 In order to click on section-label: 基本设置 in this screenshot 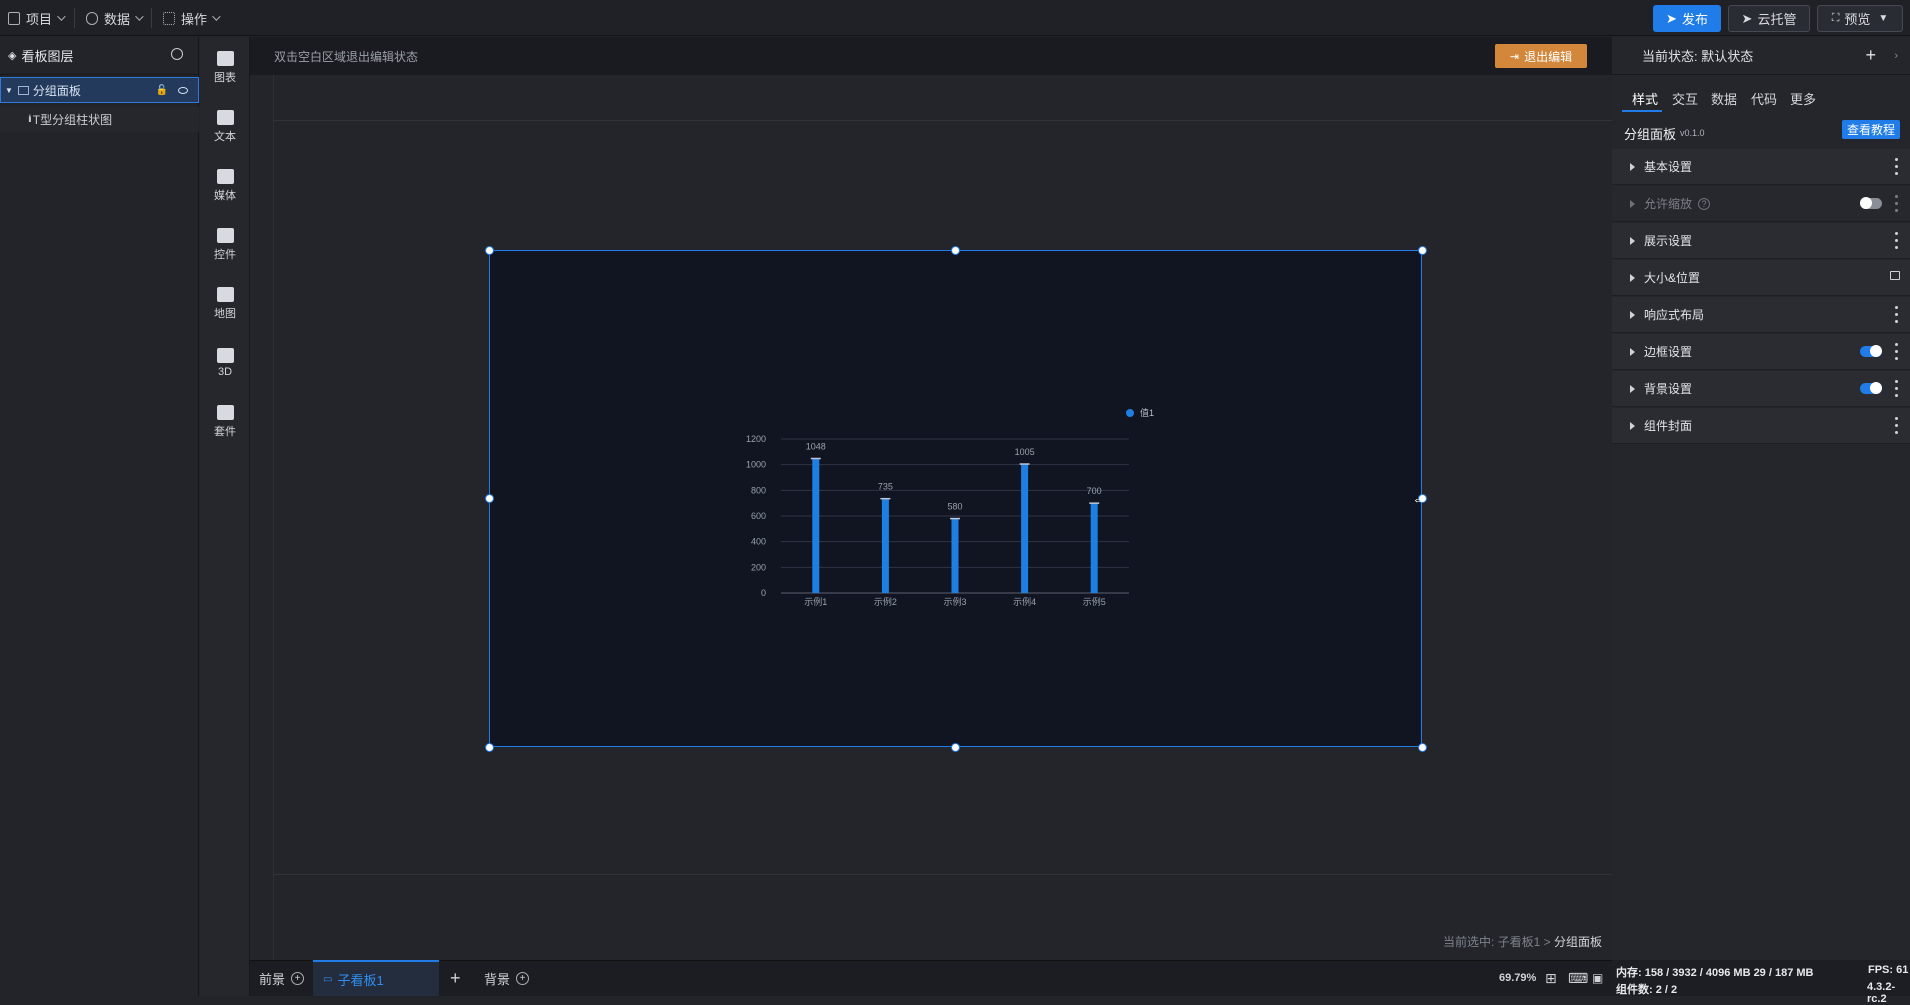, I will do `click(1668, 167)`.